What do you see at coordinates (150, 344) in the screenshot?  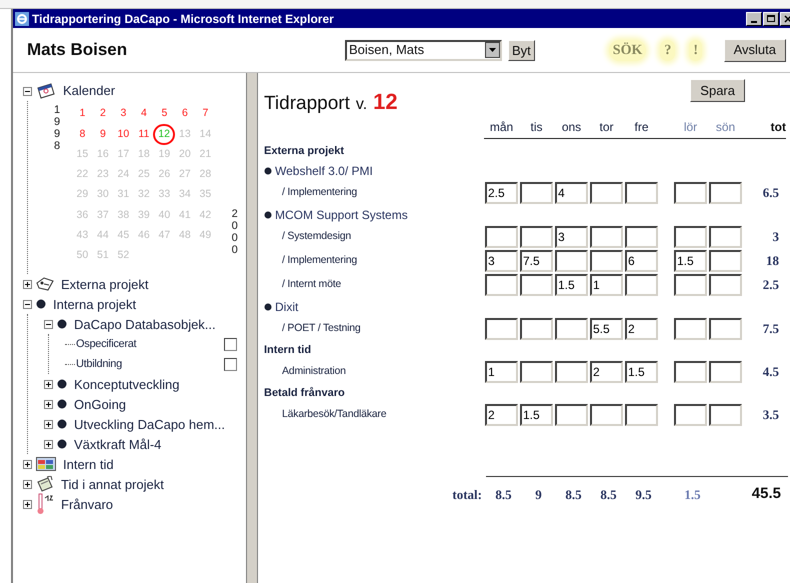 I see `tree-item: Ospecificerat` at bounding box center [150, 344].